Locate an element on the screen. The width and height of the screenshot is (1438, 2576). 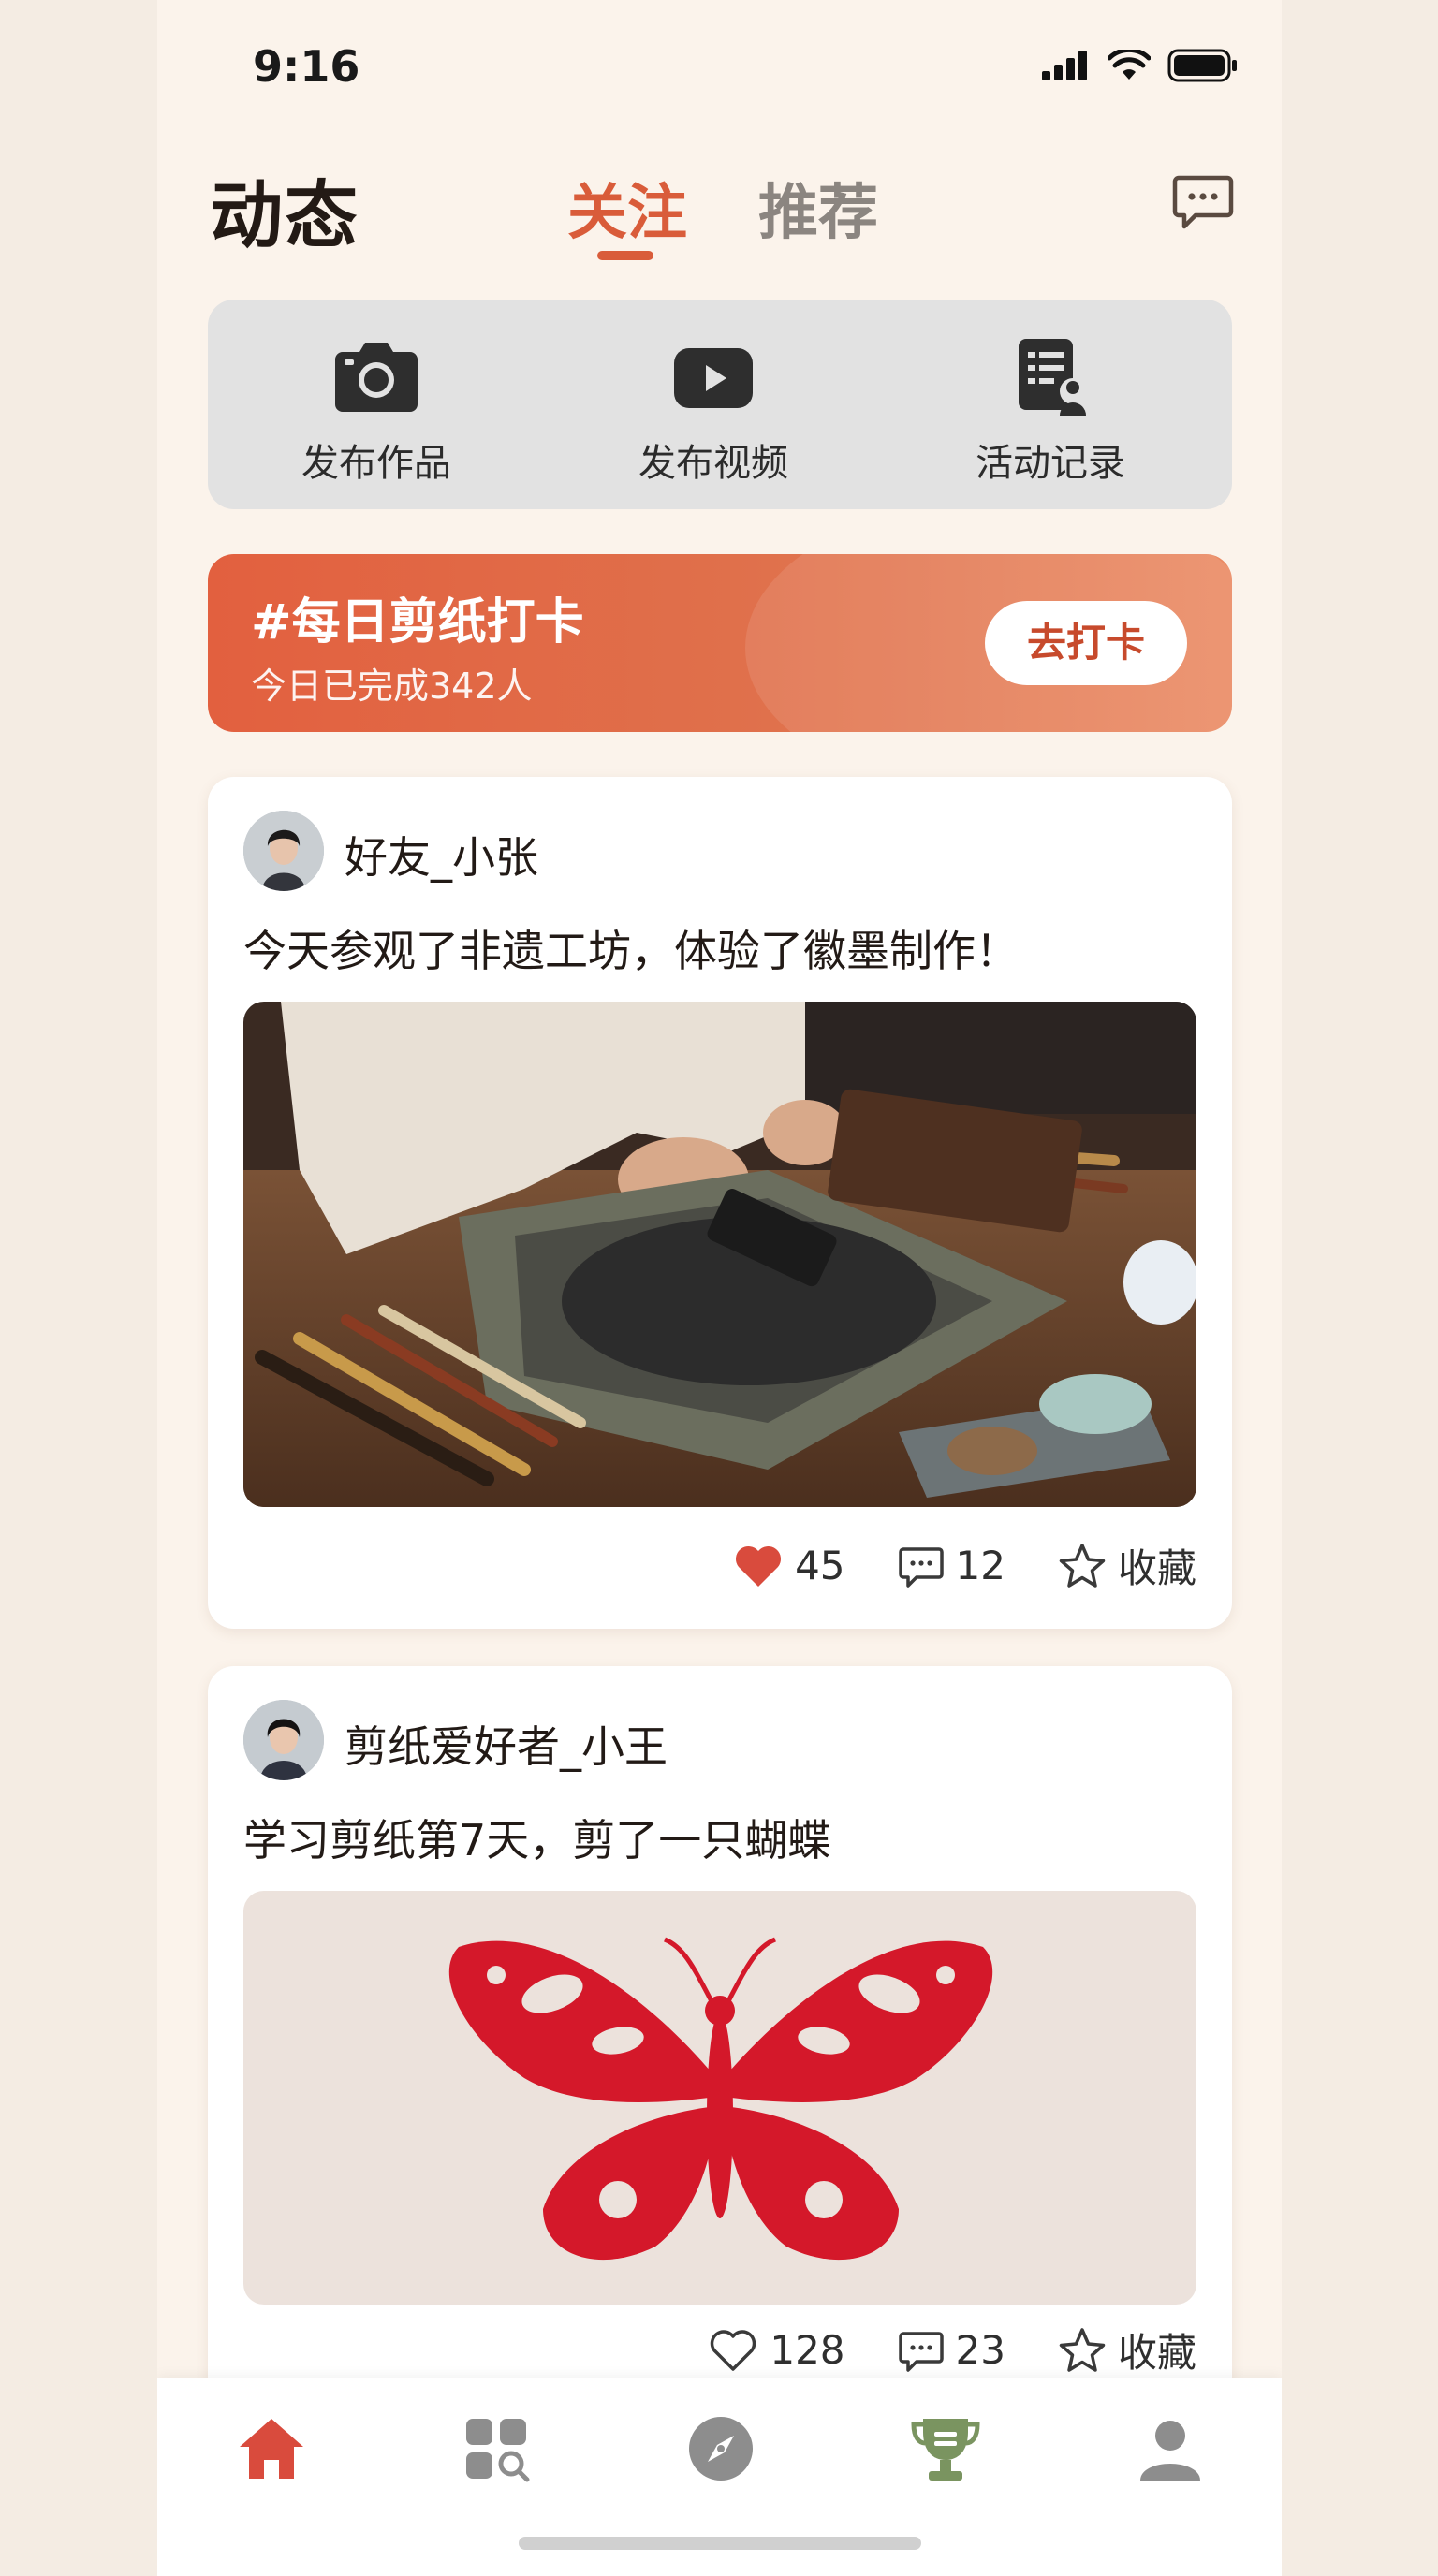
activity-record-label: 活动记录 is located at coordinates (1050, 463).